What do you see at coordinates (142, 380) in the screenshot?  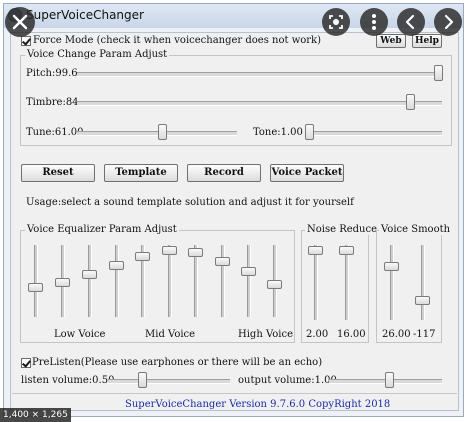 I see `listen-volume-thumb` at bounding box center [142, 380].